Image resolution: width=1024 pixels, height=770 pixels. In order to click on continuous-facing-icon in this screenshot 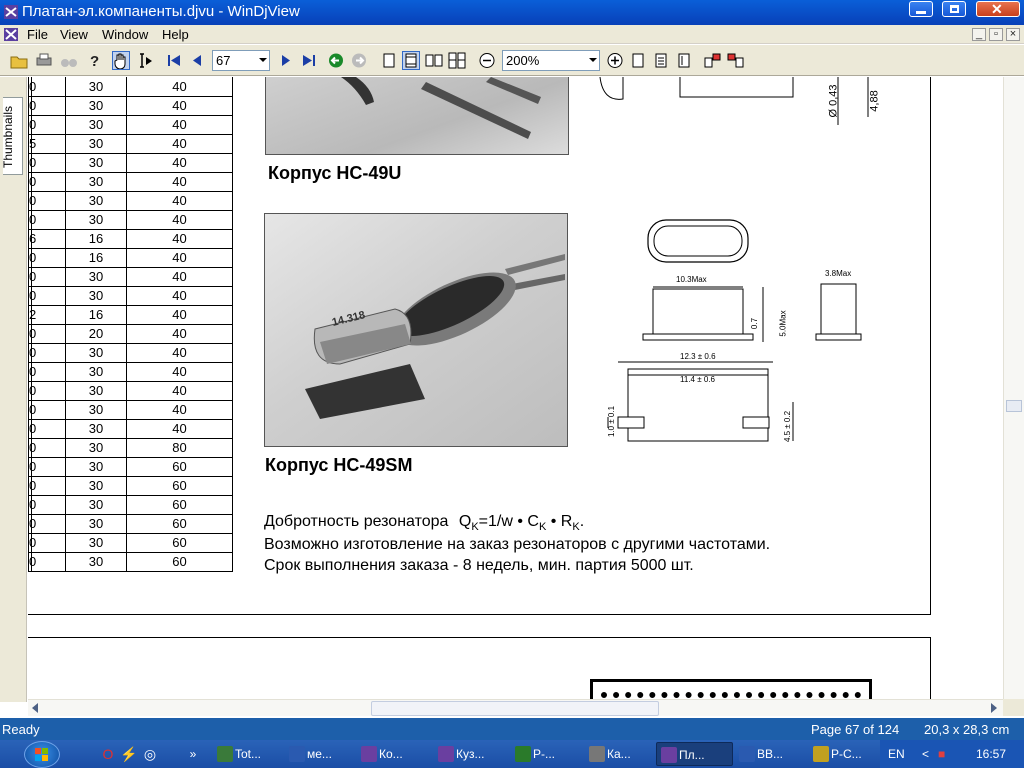, I will do `click(457, 60)`.